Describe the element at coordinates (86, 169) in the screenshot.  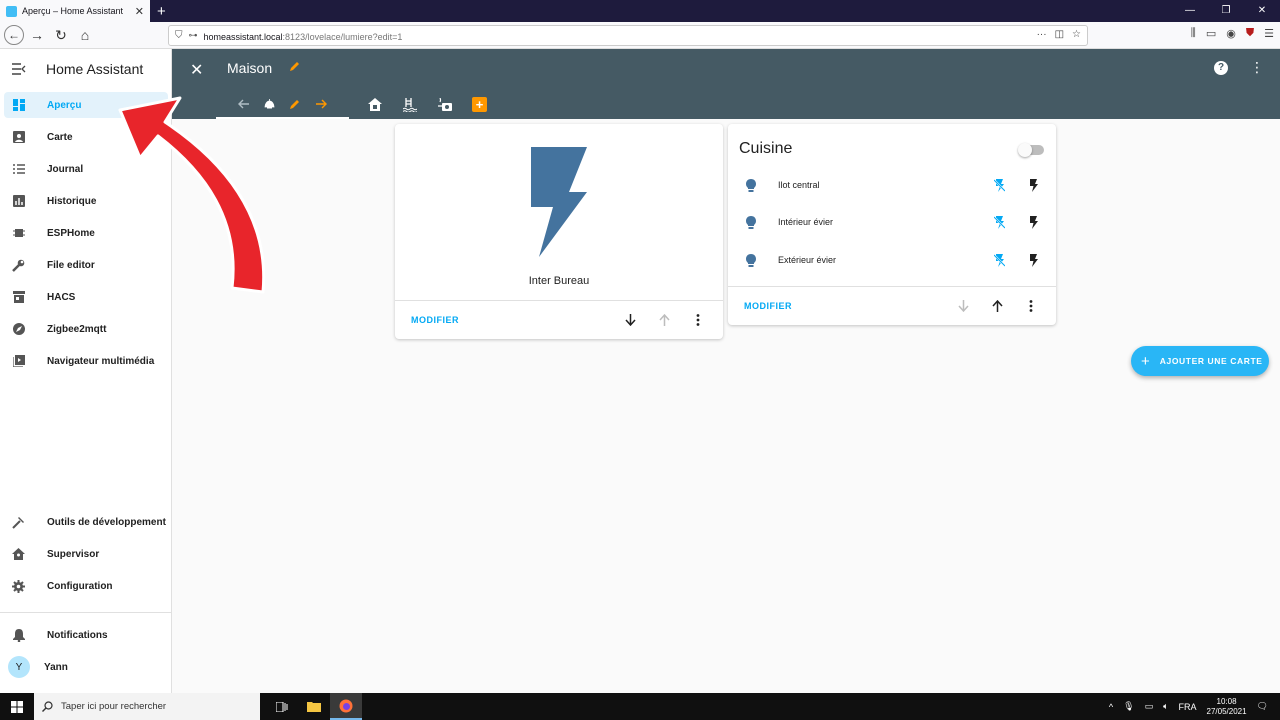
I see `sidebar-item-journal: Journal` at that location.